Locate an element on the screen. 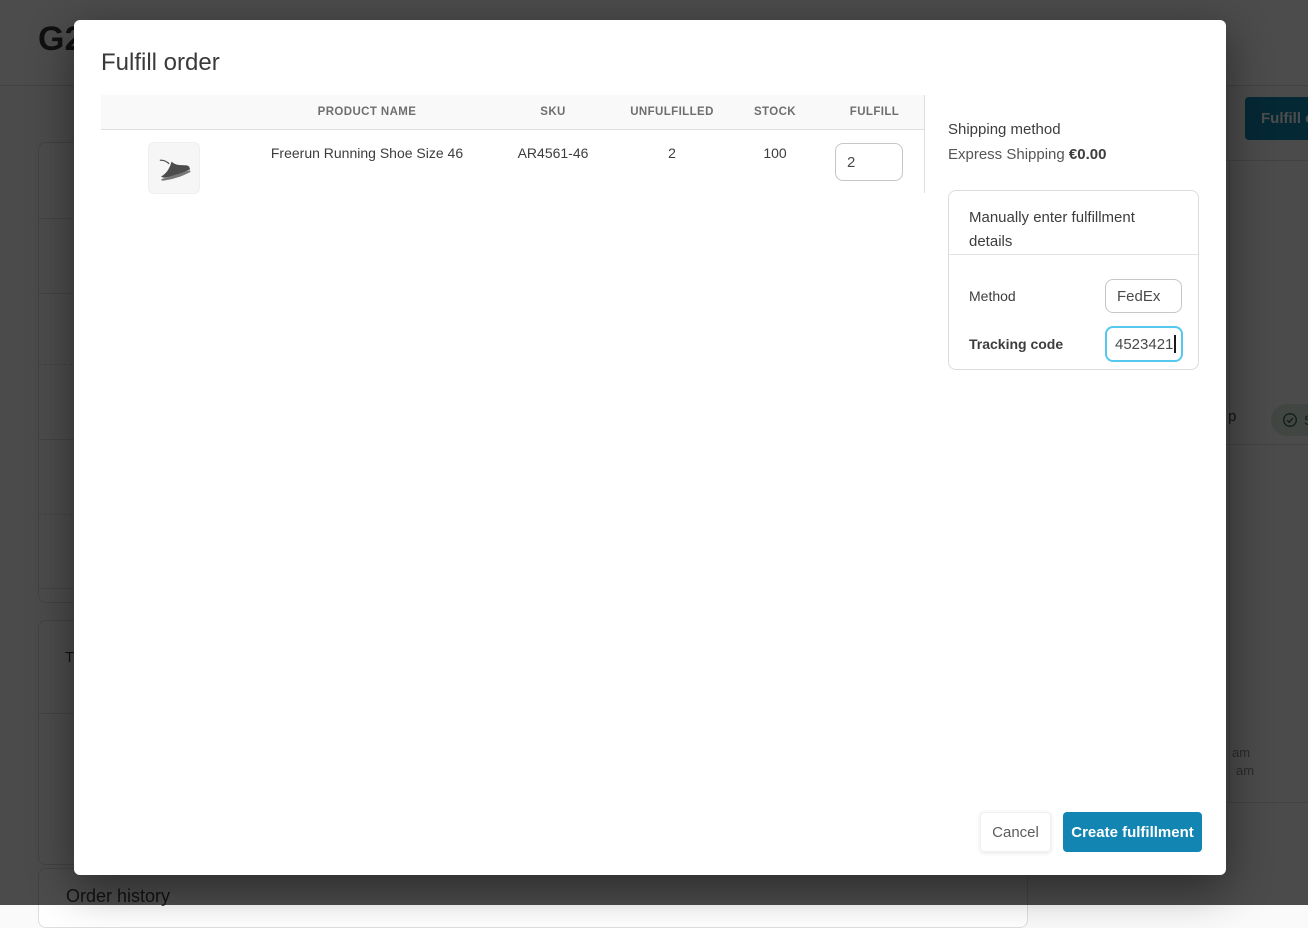  cell-product-name: Freerun Running Shoe Size 46 is located at coordinates (367, 153).